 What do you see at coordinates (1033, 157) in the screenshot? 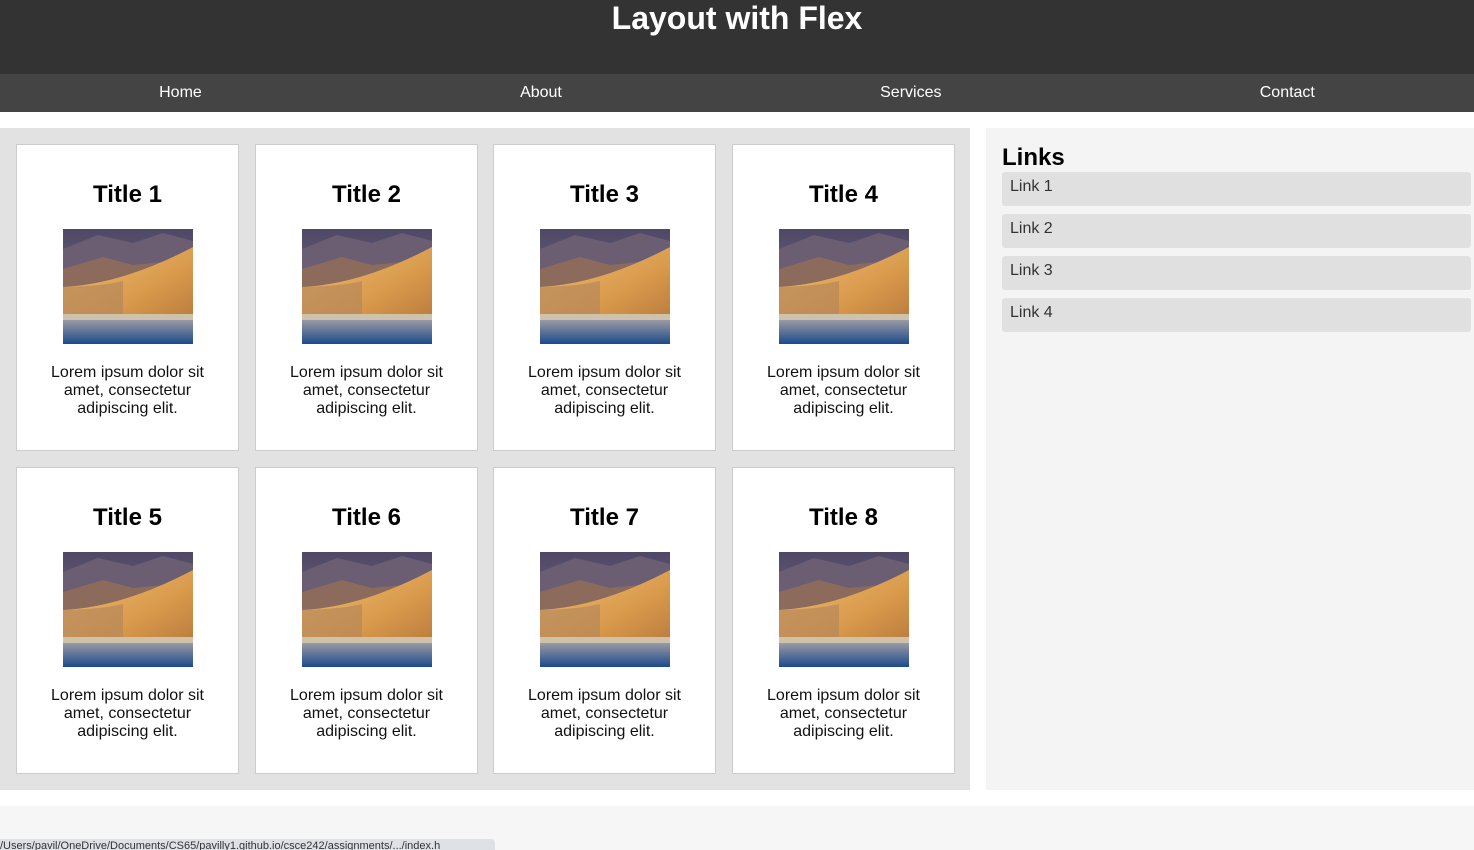
I see `sidebar-heading: Links` at bounding box center [1033, 157].